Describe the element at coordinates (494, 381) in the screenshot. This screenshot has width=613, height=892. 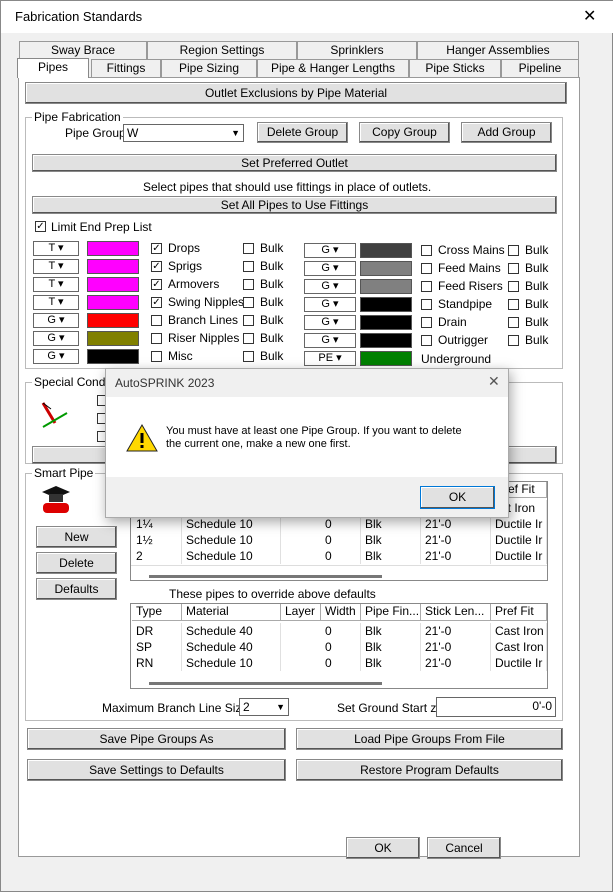
I see `dialog-close-icon: ✕` at that location.